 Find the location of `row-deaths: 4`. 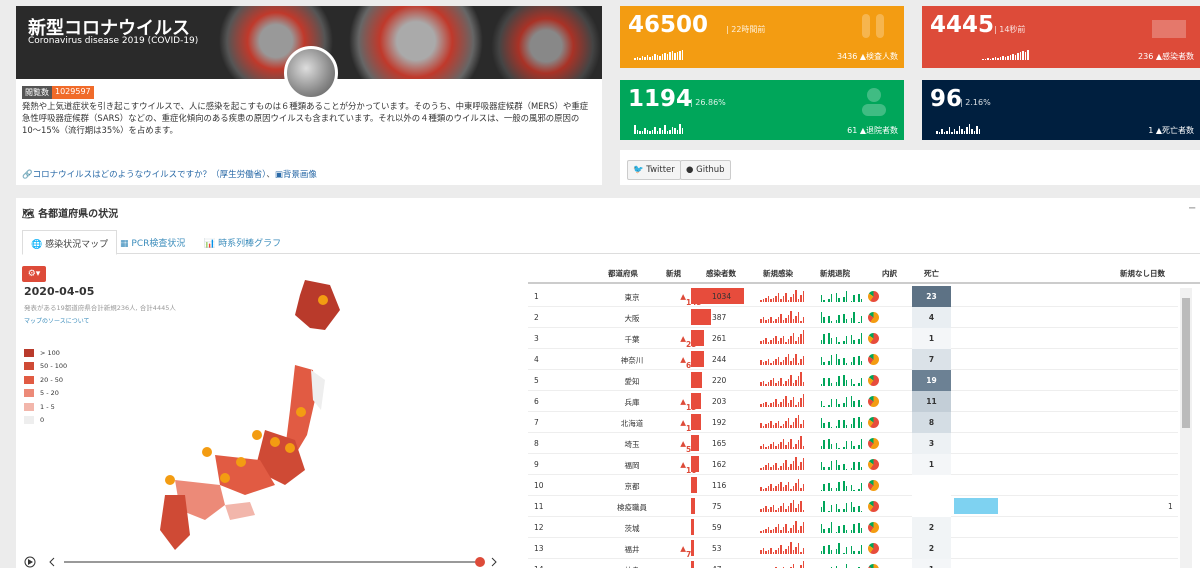

row-deaths: 4 is located at coordinates (931, 317).